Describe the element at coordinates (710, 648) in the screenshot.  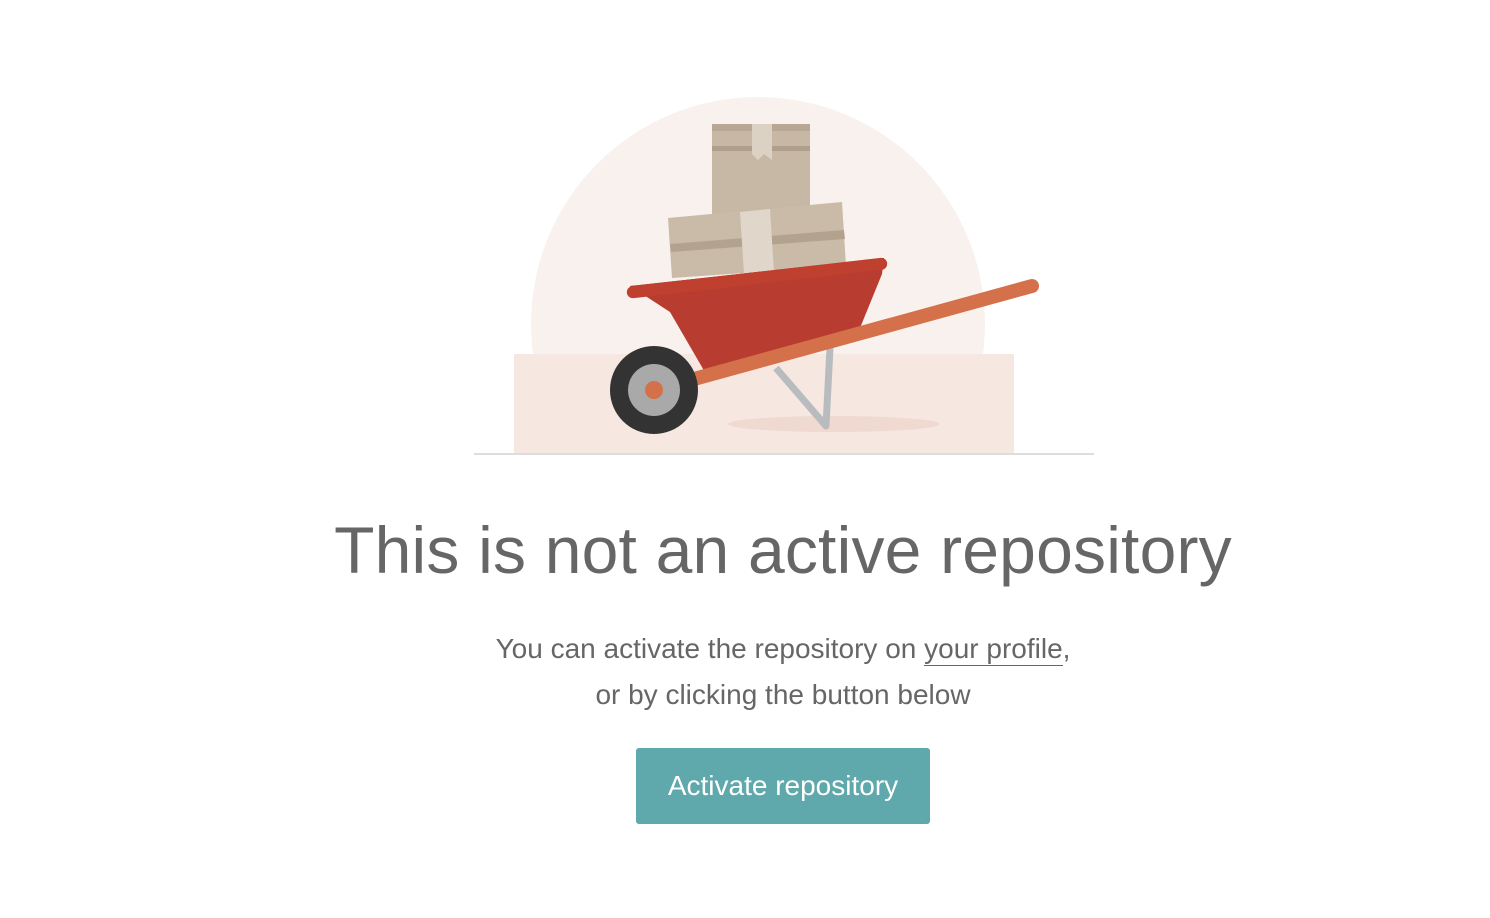
I see `message-text-before-link: You can activate the repository on` at that location.